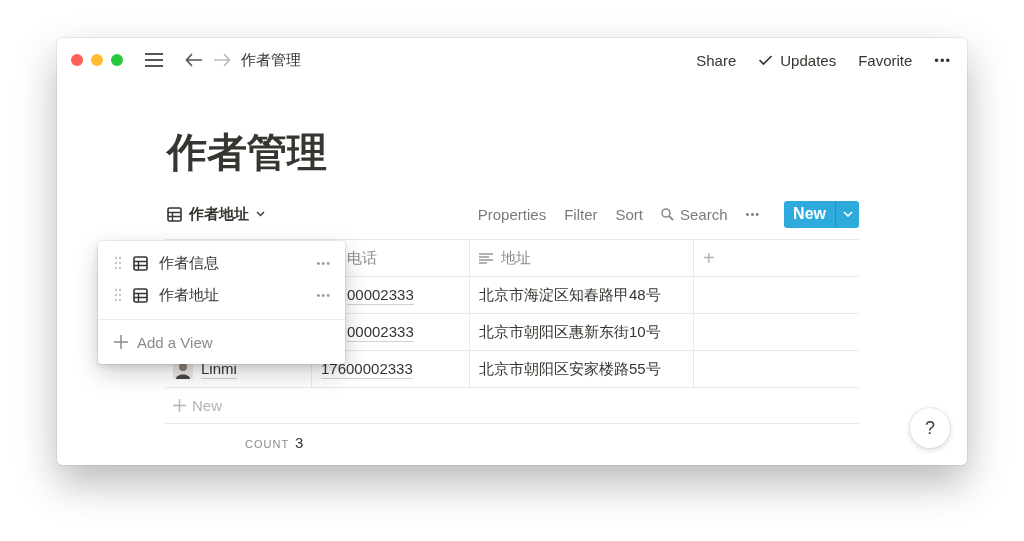  What do you see at coordinates (117, 60) in the screenshot?
I see `maximize-icon` at bounding box center [117, 60].